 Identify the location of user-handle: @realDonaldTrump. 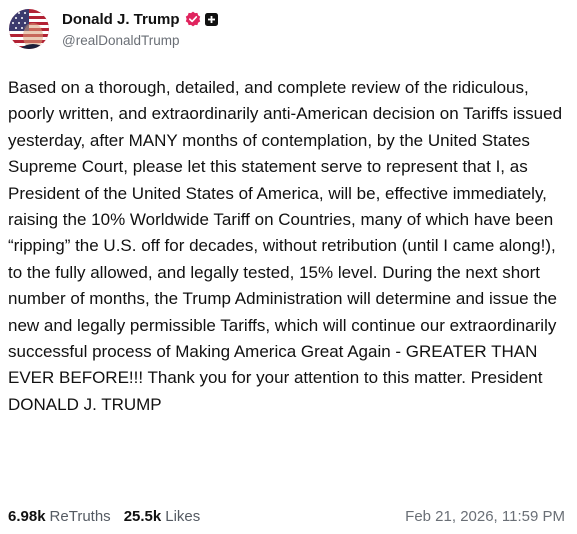
(140, 40).